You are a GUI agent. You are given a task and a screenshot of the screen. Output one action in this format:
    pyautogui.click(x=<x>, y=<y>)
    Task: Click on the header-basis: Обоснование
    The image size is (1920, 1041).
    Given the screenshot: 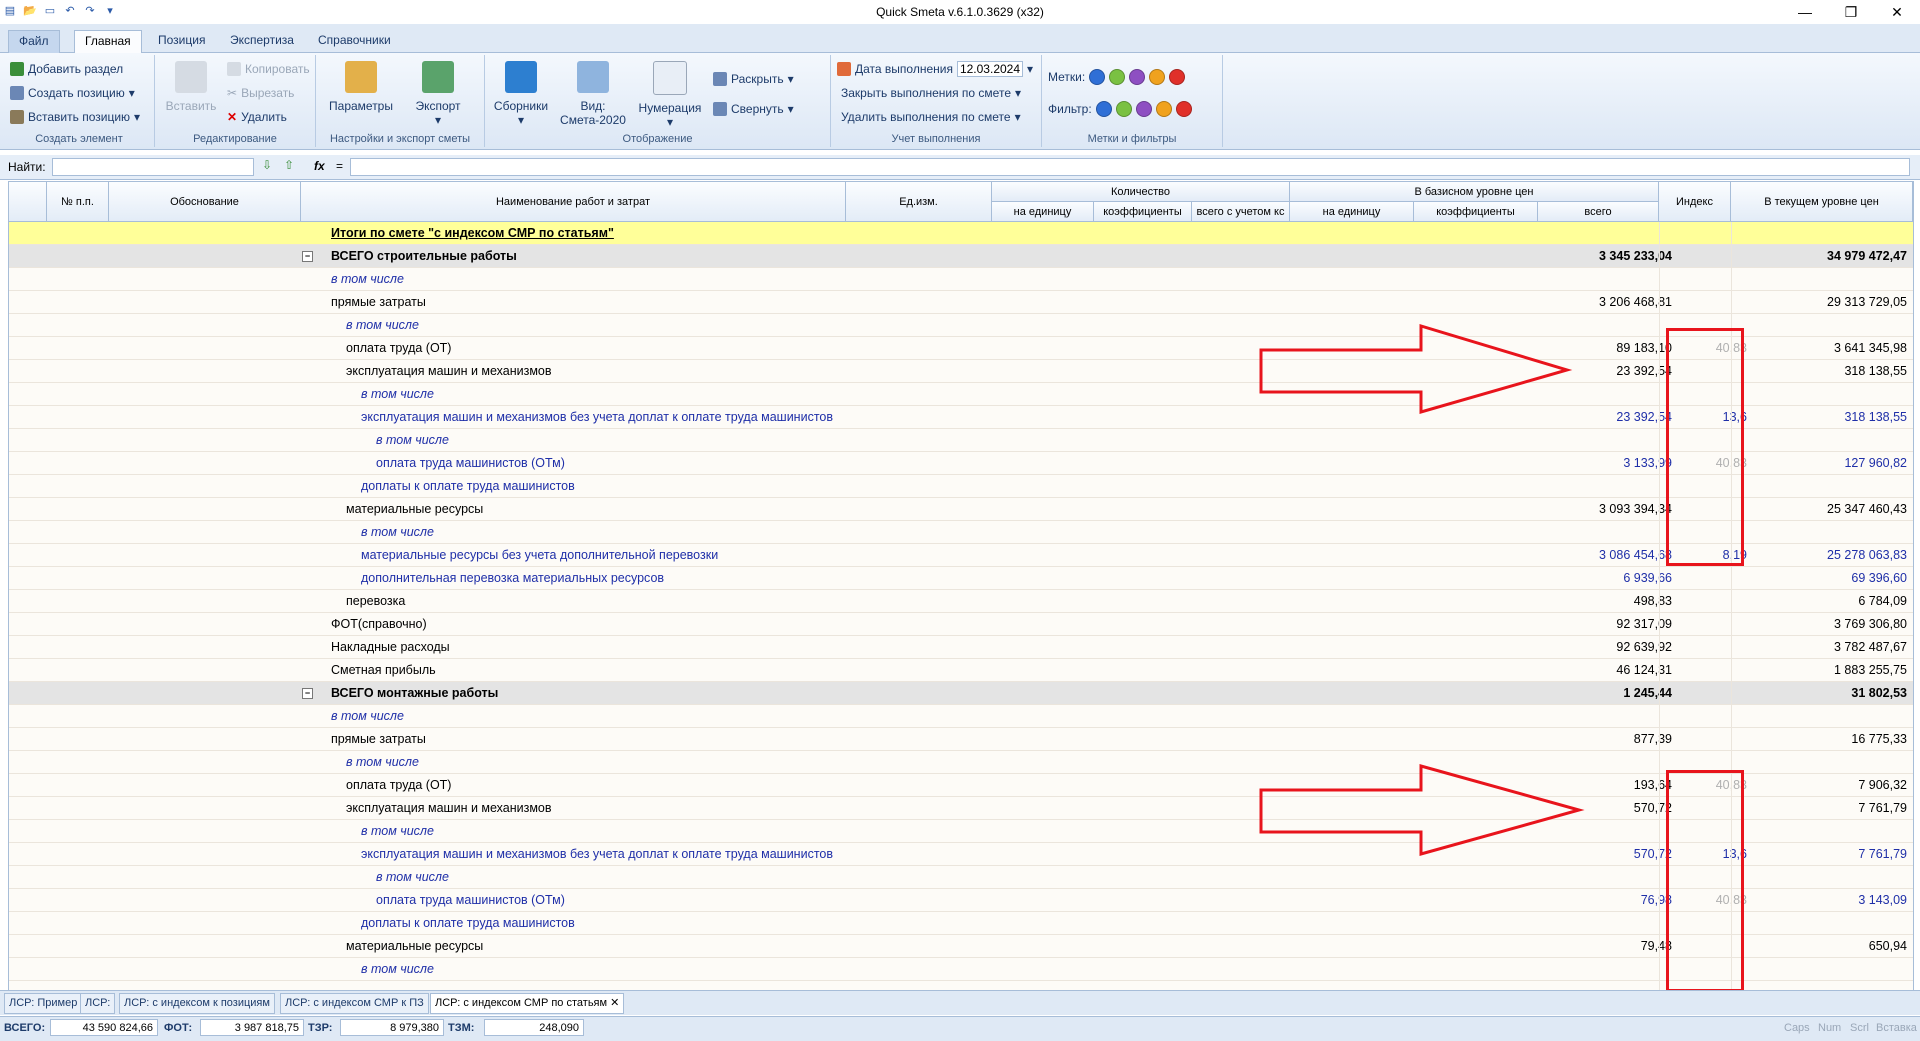 What is the action you would take?
    pyautogui.click(x=205, y=202)
    